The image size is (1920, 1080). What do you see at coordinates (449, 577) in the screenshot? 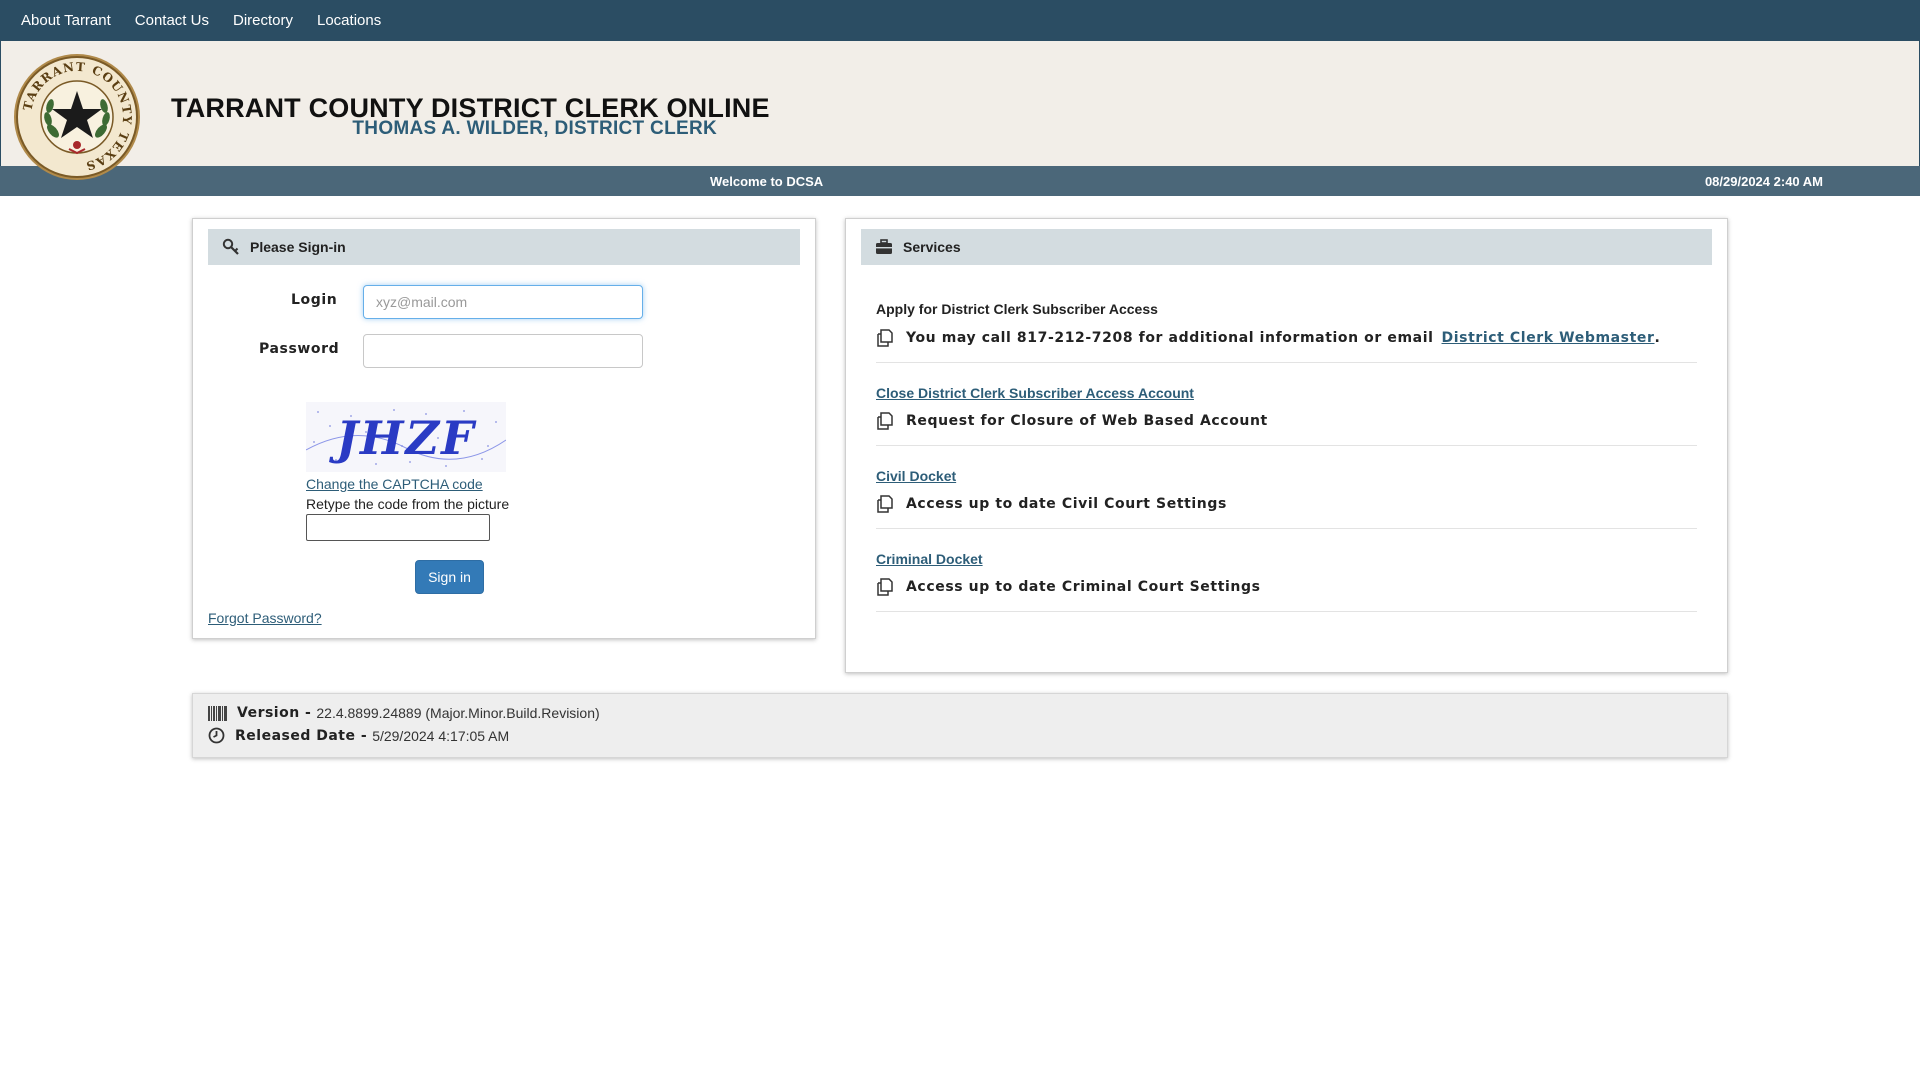
I see `sign-in-button: Sign in` at bounding box center [449, 577].